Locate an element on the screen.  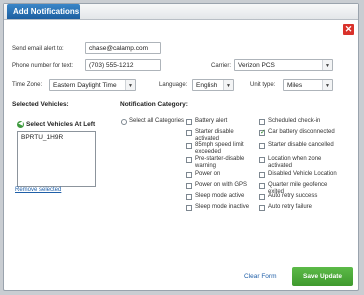
language-label: Language: is located at coordinates (173, 85).